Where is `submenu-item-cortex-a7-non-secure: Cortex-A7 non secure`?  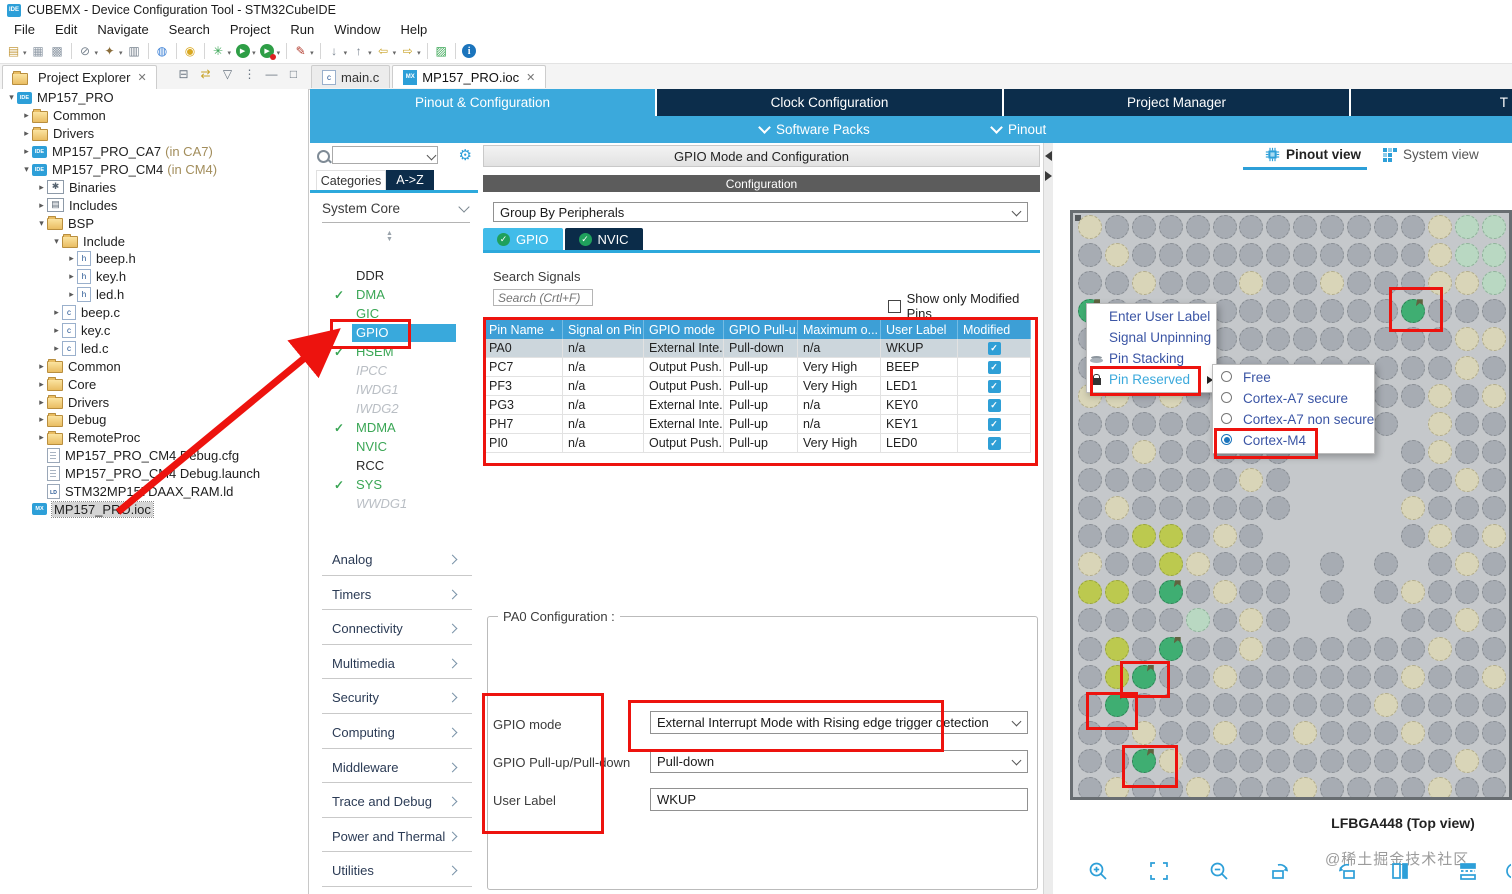 submenu-item-cortex-a7-non-secure: Cortex-A7 non secure is located at coordinates (1293, 419).